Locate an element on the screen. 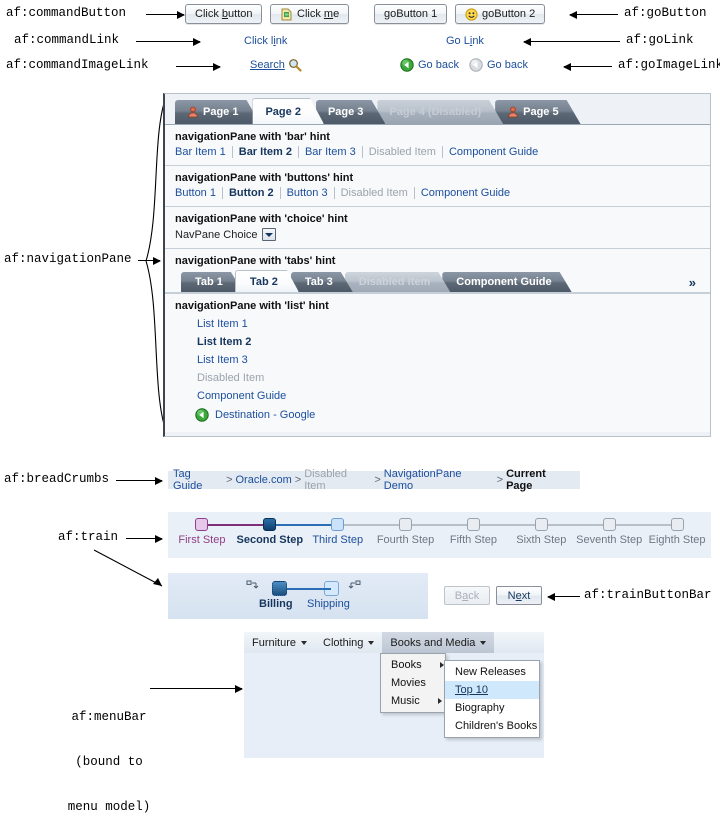 The width and height of the screenshot is (720, 830). annotation-menu-bar-line1: af:menuBar is located at coordinates (109, 717).